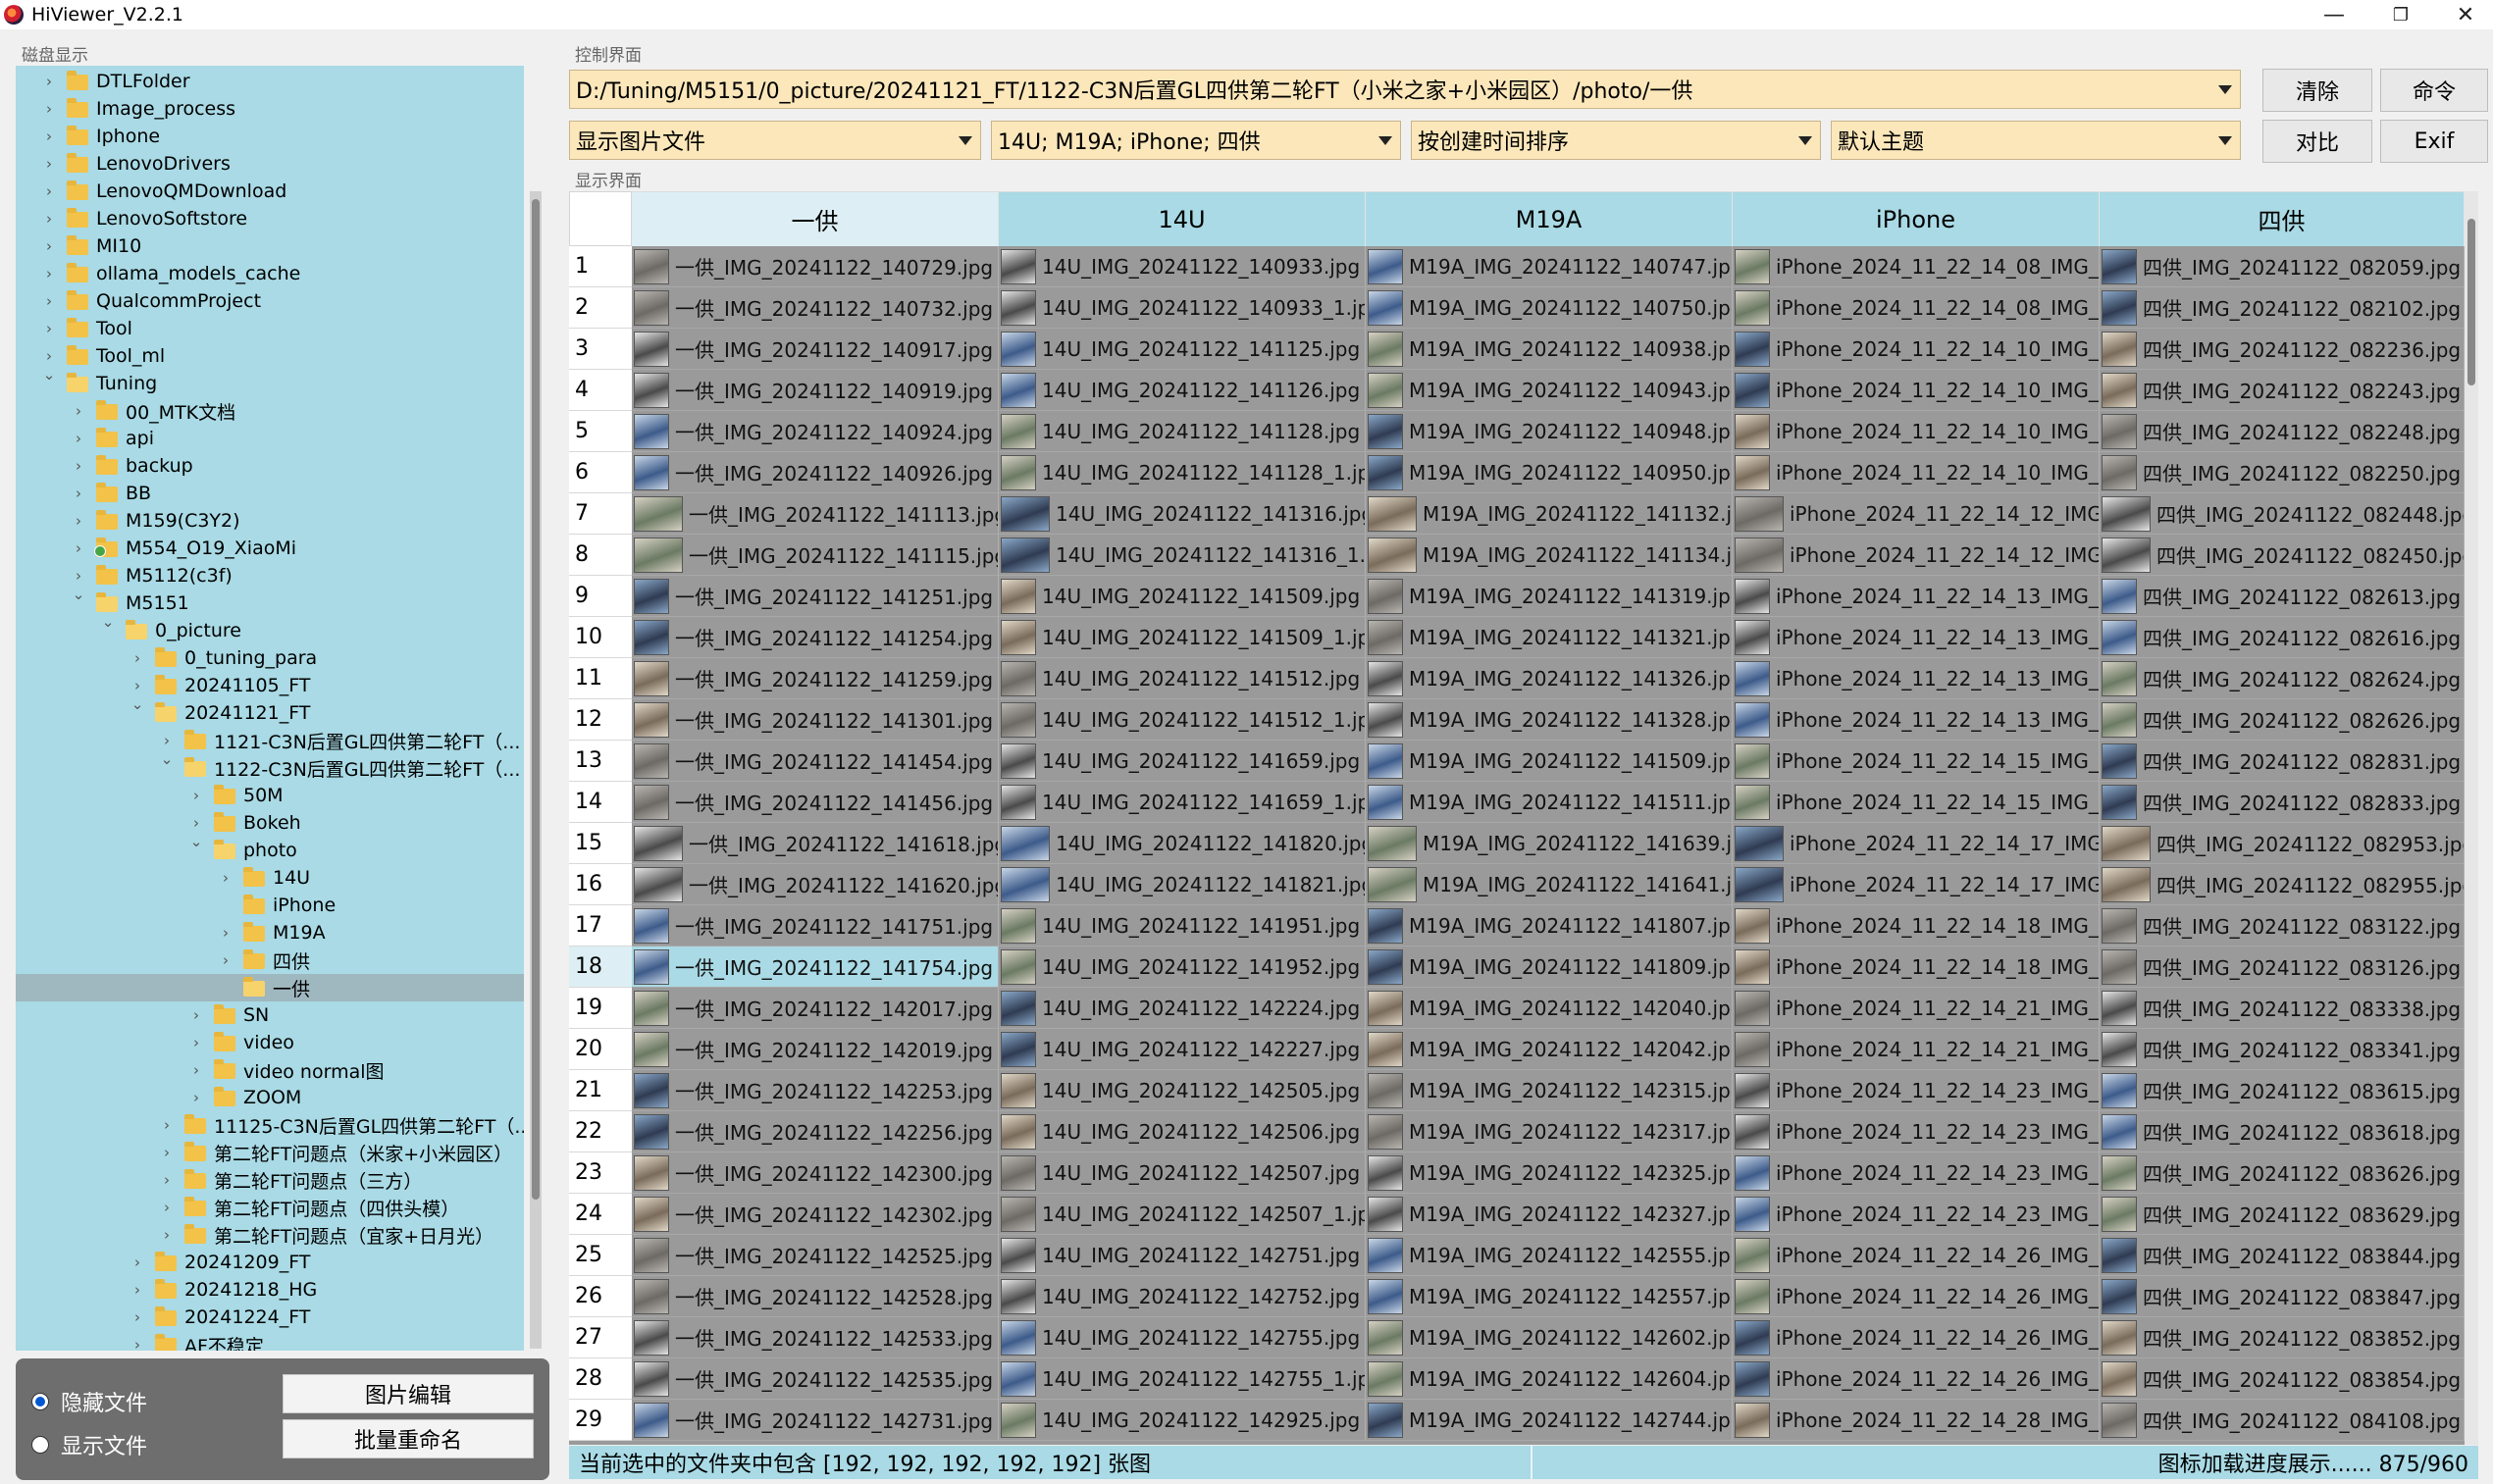  I want to click on table-cell: 一供_IMG_20241122_142300.jpg, so click(815, 1173).